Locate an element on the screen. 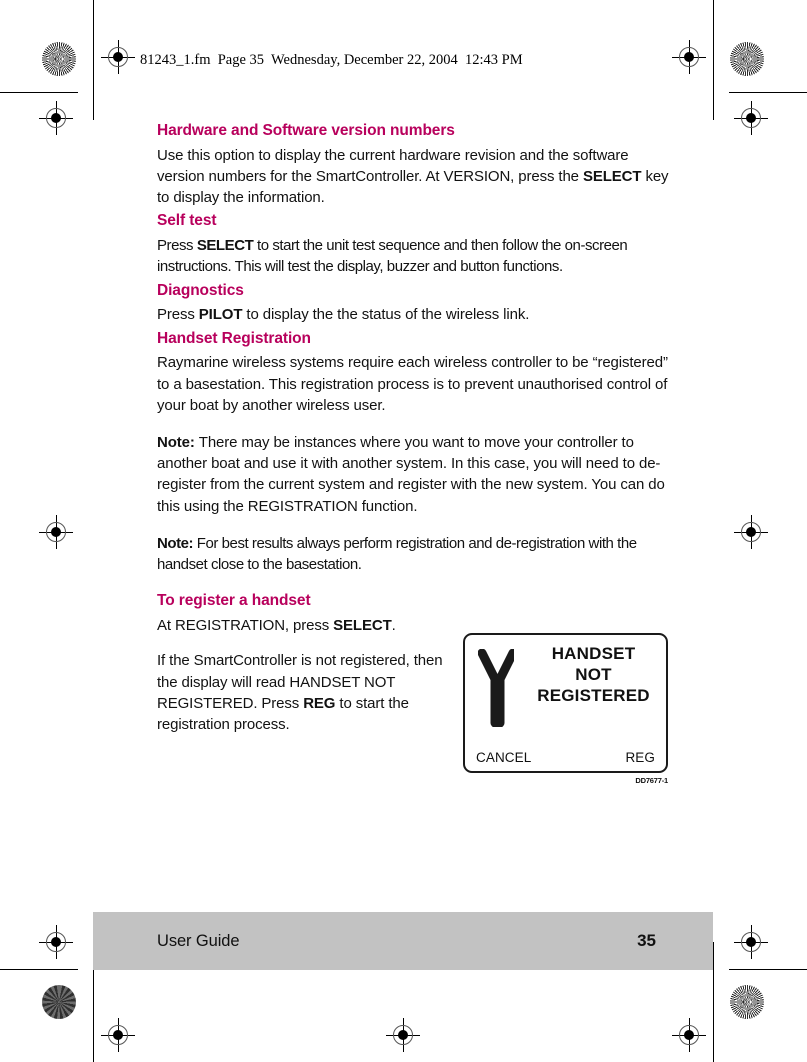 The width and height of the screenshot is (807, 1062). section-heading-to-register-a-handset: To register a handset is located at coordinates (234, 601).